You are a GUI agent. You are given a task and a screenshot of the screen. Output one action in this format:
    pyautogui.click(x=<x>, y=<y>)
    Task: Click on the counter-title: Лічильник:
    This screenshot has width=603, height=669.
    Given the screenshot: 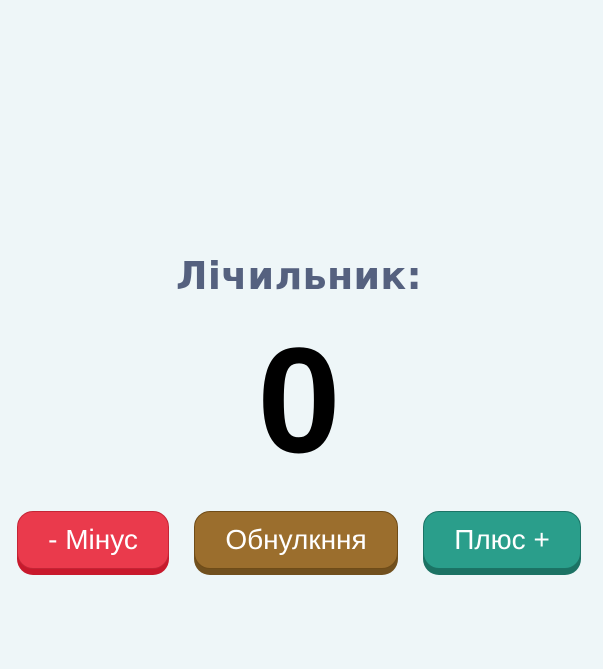 What is the action you would take?
    pyautogui.click(x=299, y=276)
    